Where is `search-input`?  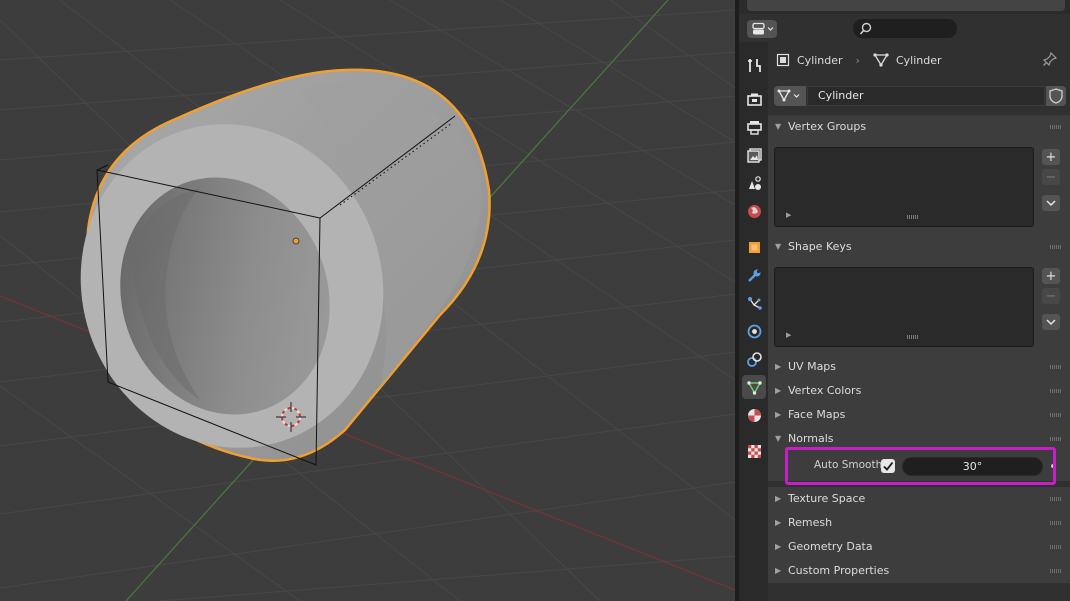
search-input is located at coordinates (905, 28).